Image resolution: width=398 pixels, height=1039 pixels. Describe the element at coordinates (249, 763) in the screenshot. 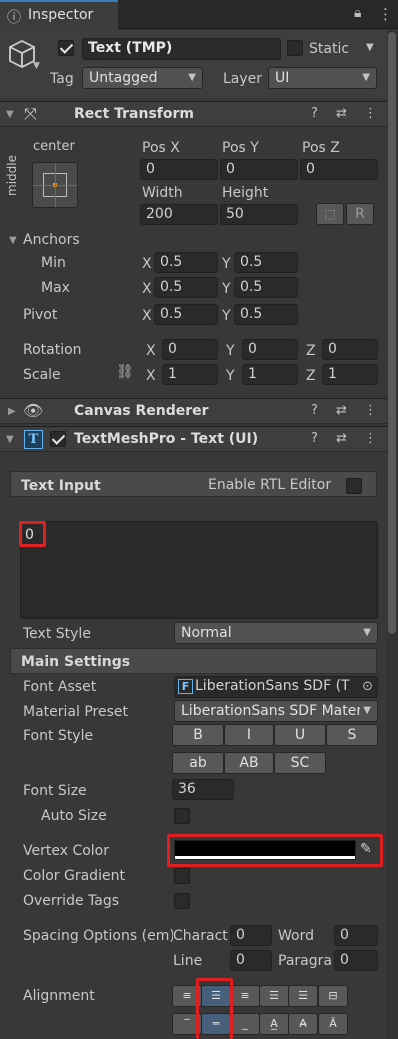

I see `uppercase-button: AB` at that location.